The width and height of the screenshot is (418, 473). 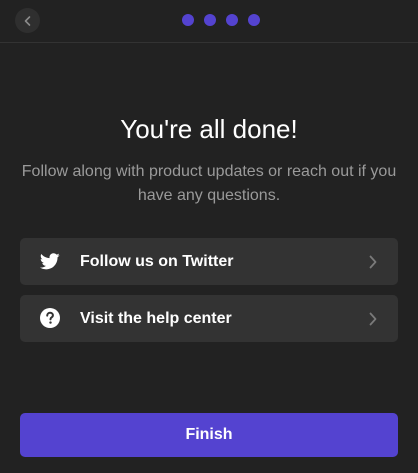 What do you see at coordinates (50, 261) in the screenshot?
I see `twitter-icon` at bounding box center [50, 261].